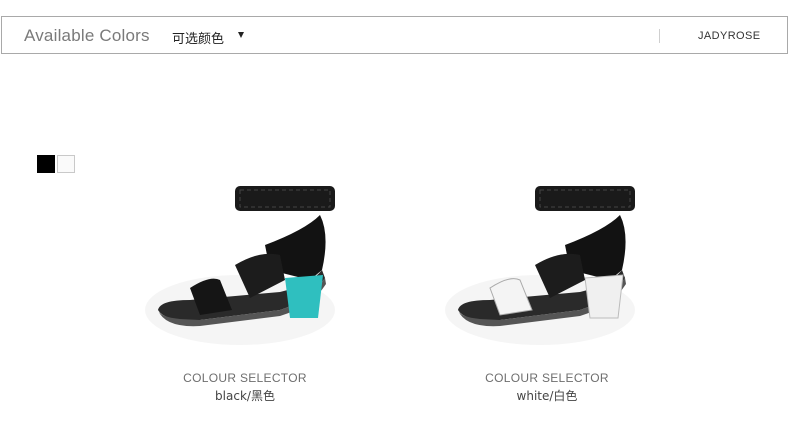 The image size is (790, 435). What do you see at coordinates (659, 36) in the screenshot?
I see `divider` at bounding box center [659, 36].